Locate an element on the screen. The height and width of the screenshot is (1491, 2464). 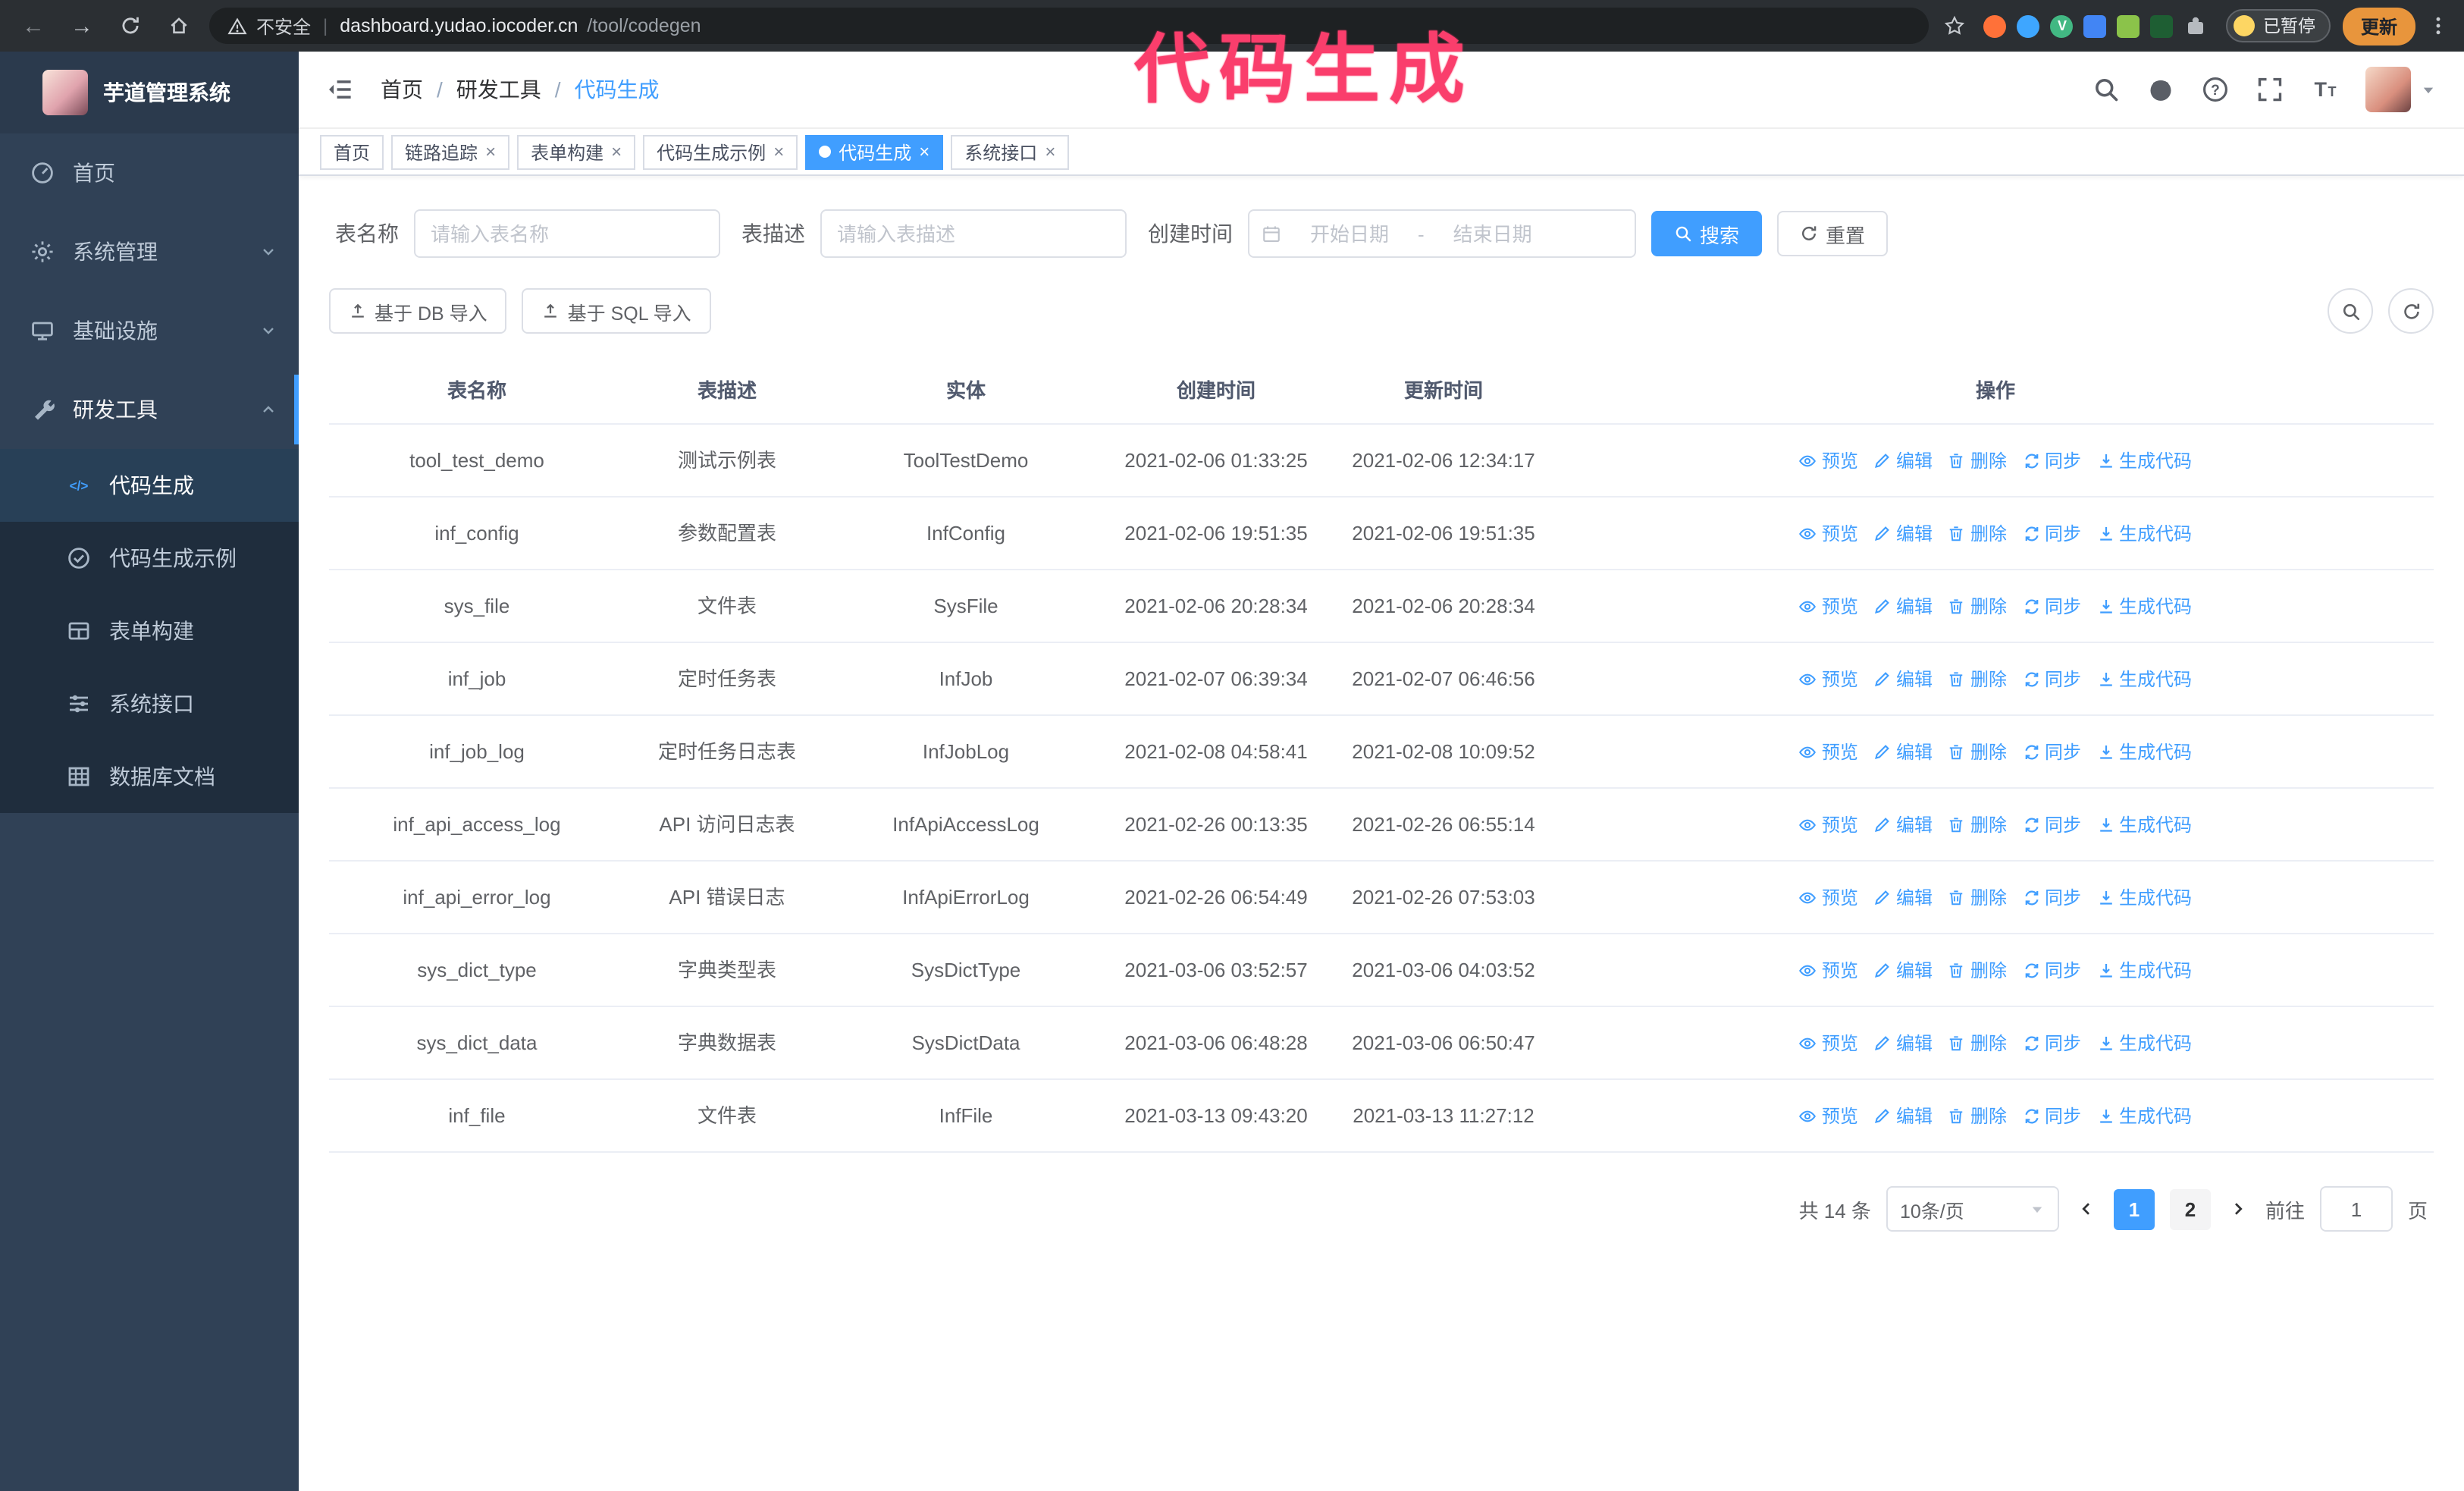
font-size-icon is located at coordinates (2324, 89).